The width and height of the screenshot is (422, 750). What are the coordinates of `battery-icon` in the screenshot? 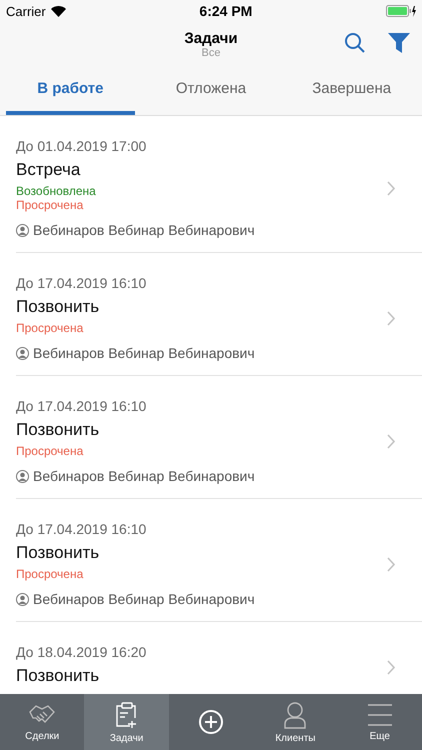 It's located at (401, 11).